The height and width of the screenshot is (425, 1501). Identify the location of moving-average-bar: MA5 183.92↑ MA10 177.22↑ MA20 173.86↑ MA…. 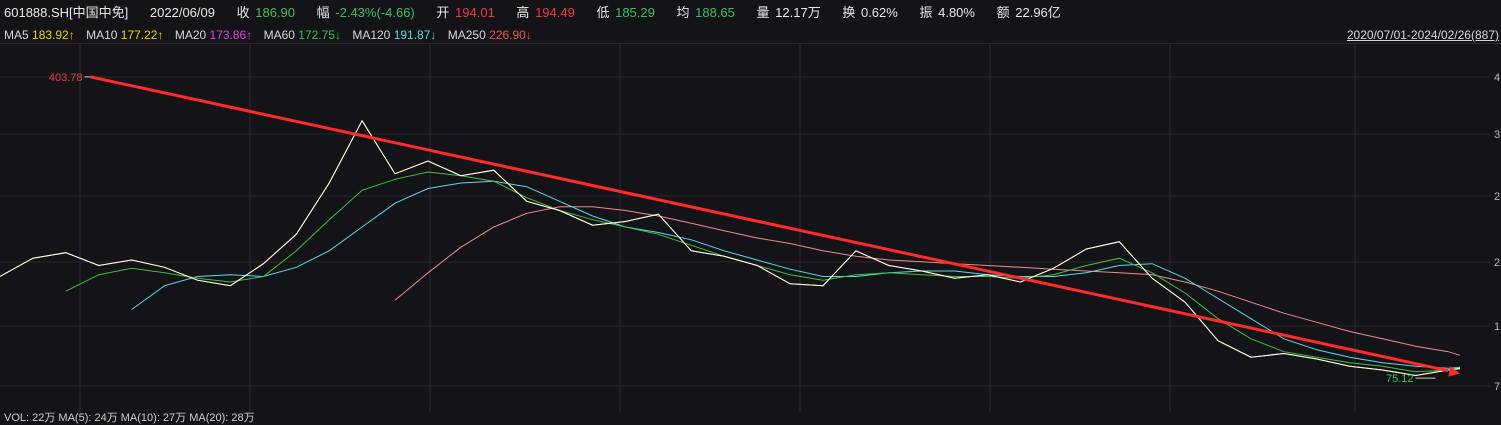
(750, 35).